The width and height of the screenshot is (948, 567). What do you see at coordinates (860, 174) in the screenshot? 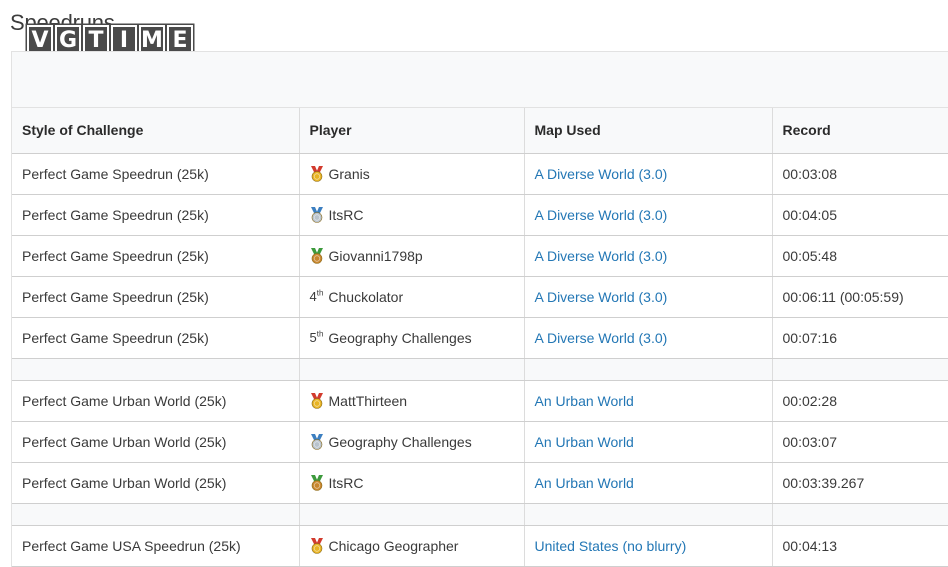
I see `record-cell: 00:03:08` at bounding box center [860, 174].